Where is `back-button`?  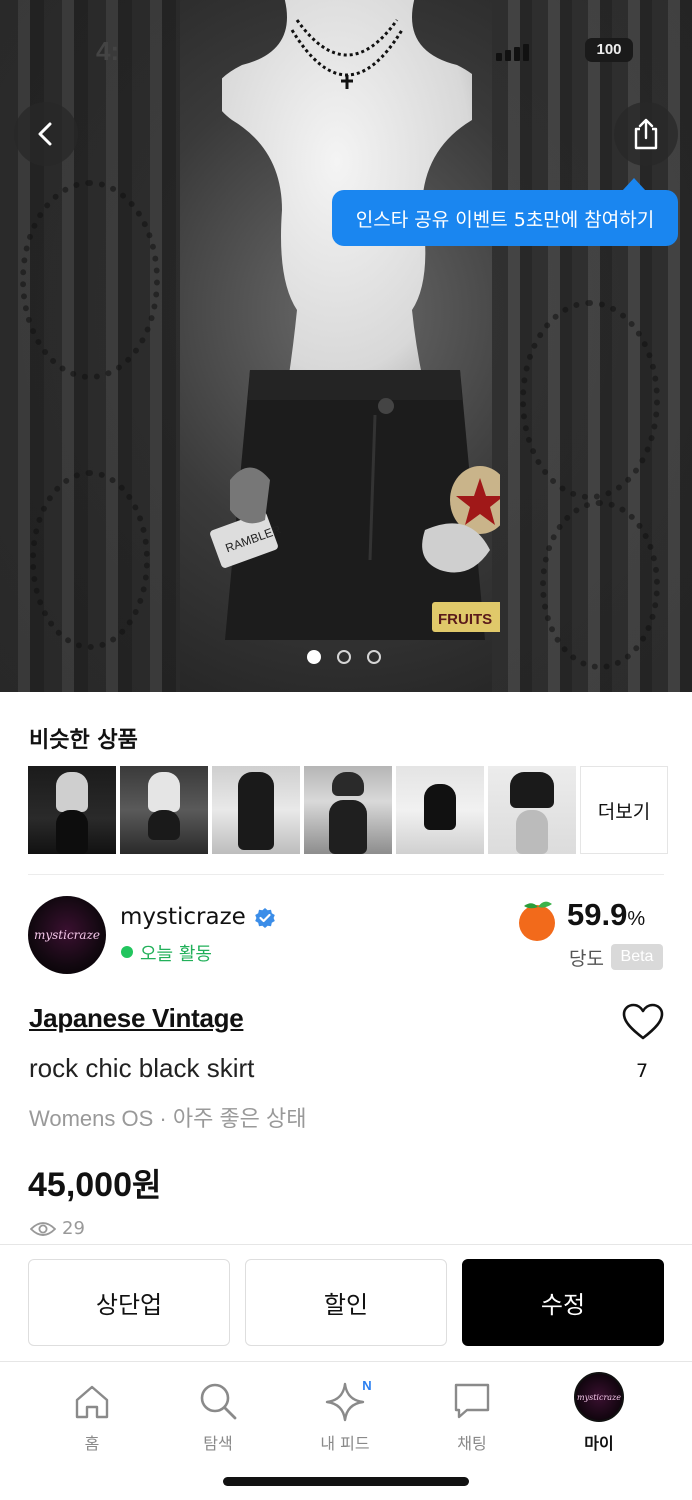 back-button is located at coordinates (46, 134).